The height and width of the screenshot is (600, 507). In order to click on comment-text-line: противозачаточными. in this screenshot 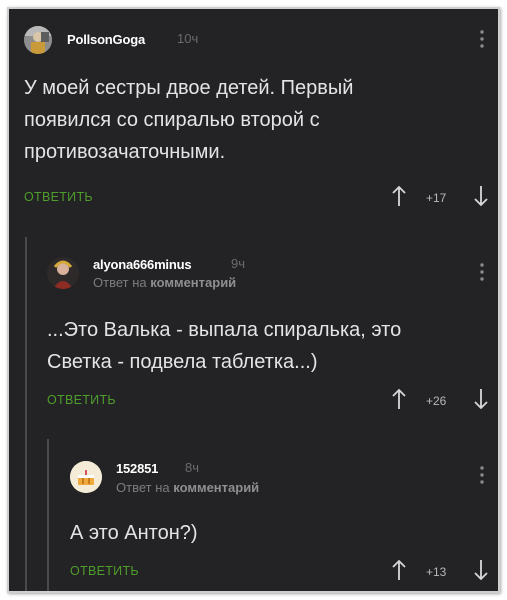, I will do `click(125, 152)`.